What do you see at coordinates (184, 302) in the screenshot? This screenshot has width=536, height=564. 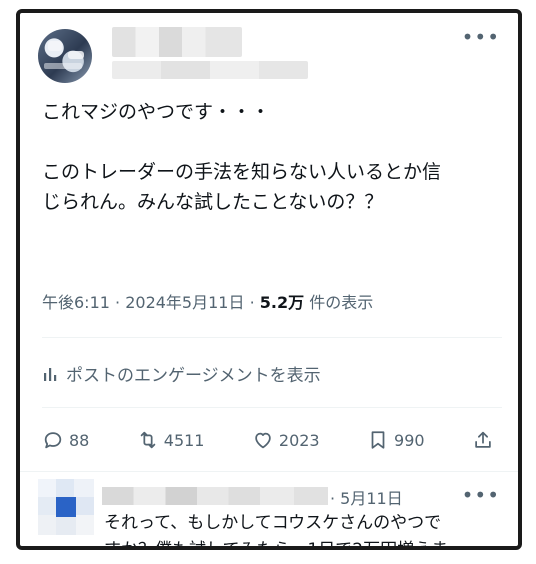 I see `post-date: 2024年5月11日` at bounding box center [184, 302].